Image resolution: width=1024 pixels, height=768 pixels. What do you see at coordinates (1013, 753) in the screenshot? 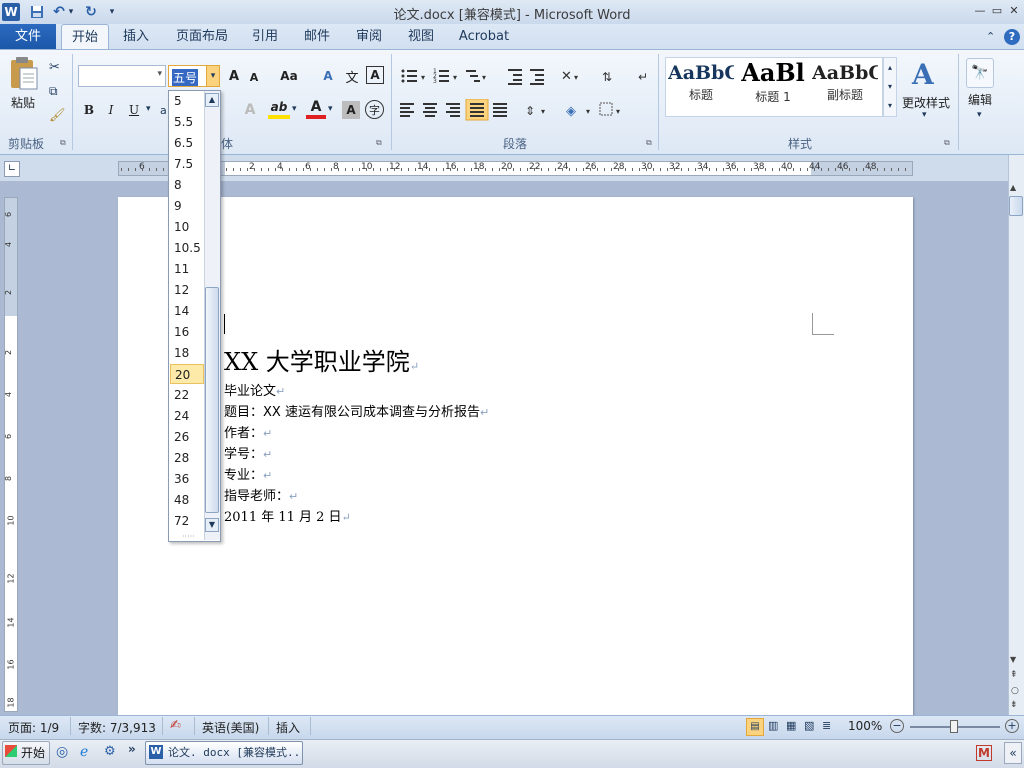
I see `tray-expand-icon: «` at bounding box center [1013, 753].